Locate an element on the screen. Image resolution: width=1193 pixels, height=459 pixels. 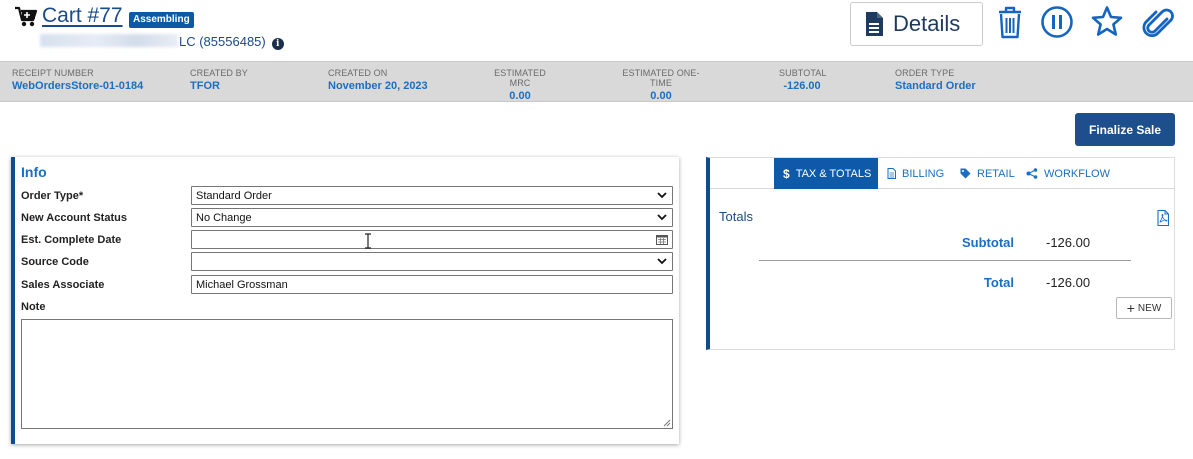
info-title: Info is located at coordinates (34, 172).